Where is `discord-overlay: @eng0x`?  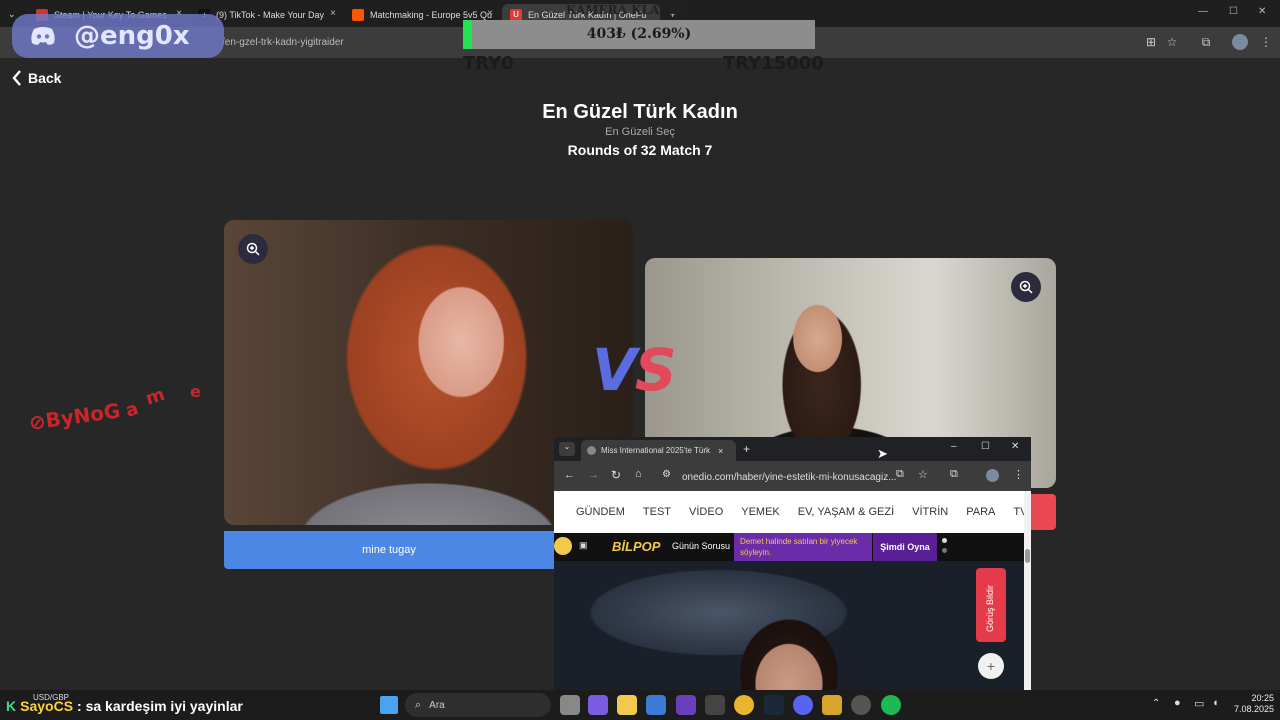
discord-overlay: @eng0x is located at coordinates (118, 36).